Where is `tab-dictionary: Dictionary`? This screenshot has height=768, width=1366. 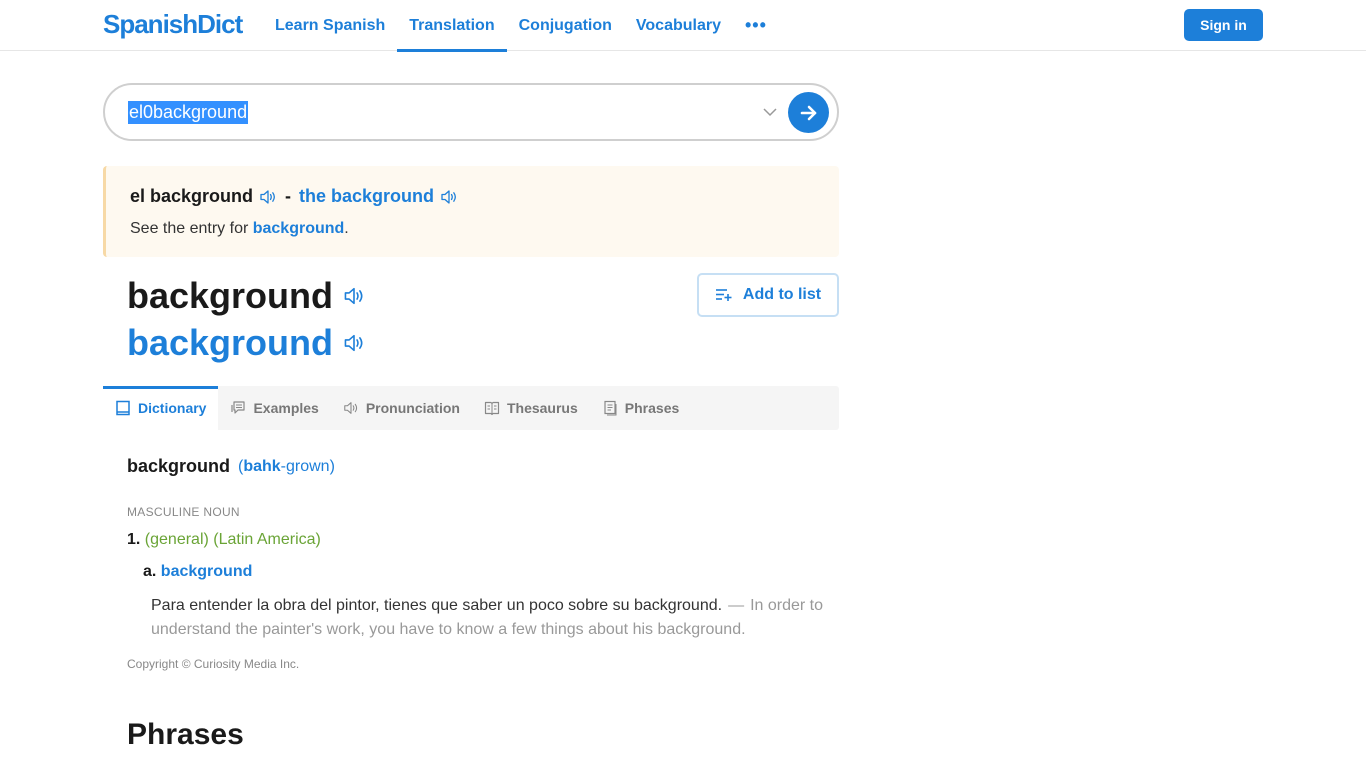 tab-dictionary: Dictionary is located at coordinates (161, 408).